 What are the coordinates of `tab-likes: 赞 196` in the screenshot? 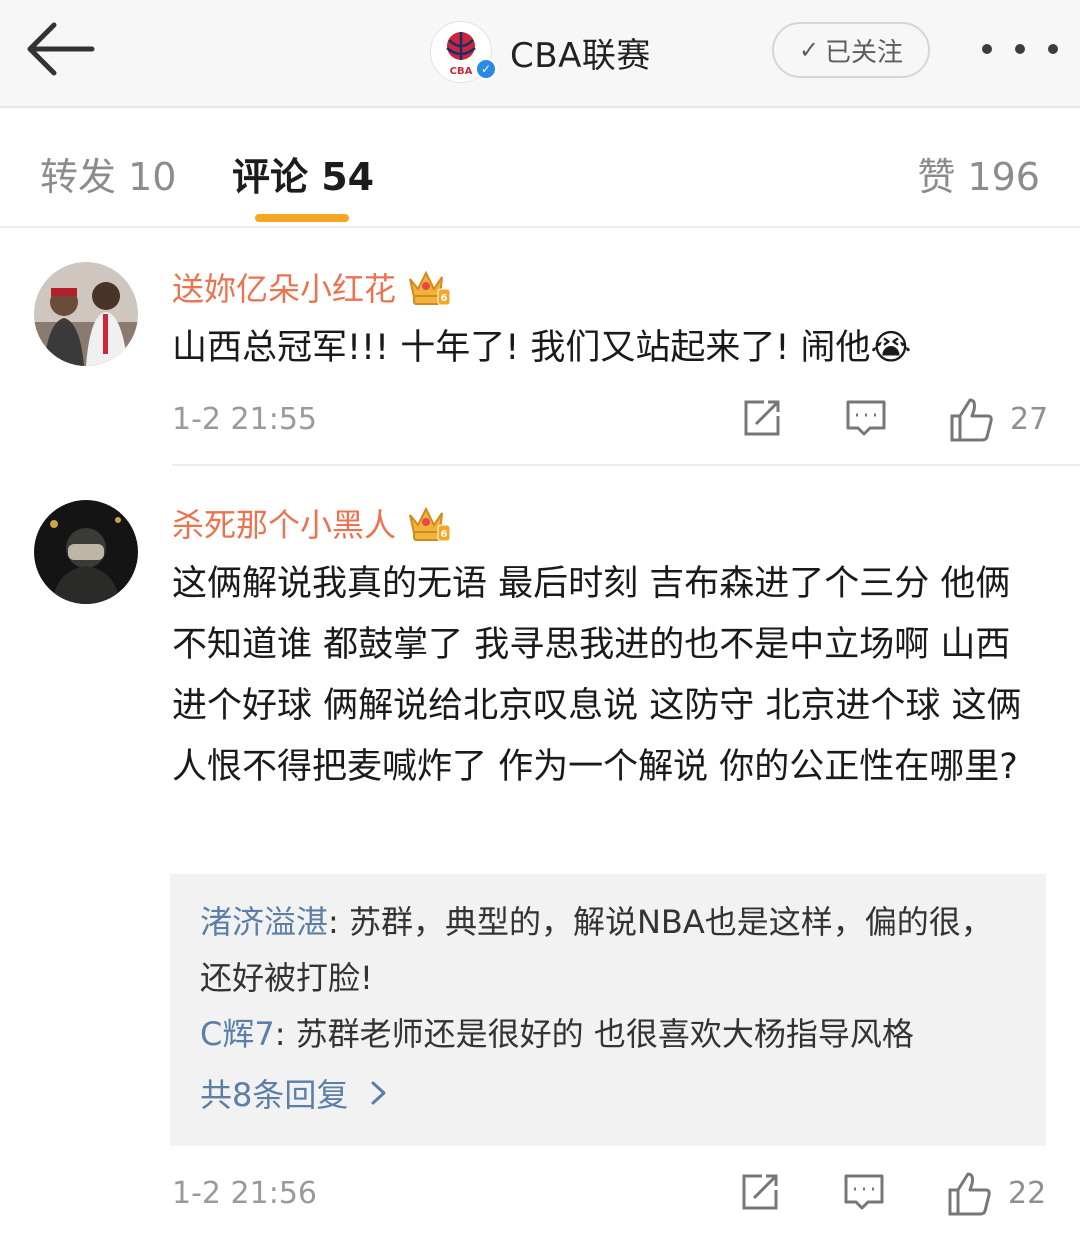 It's located at (978, 173).